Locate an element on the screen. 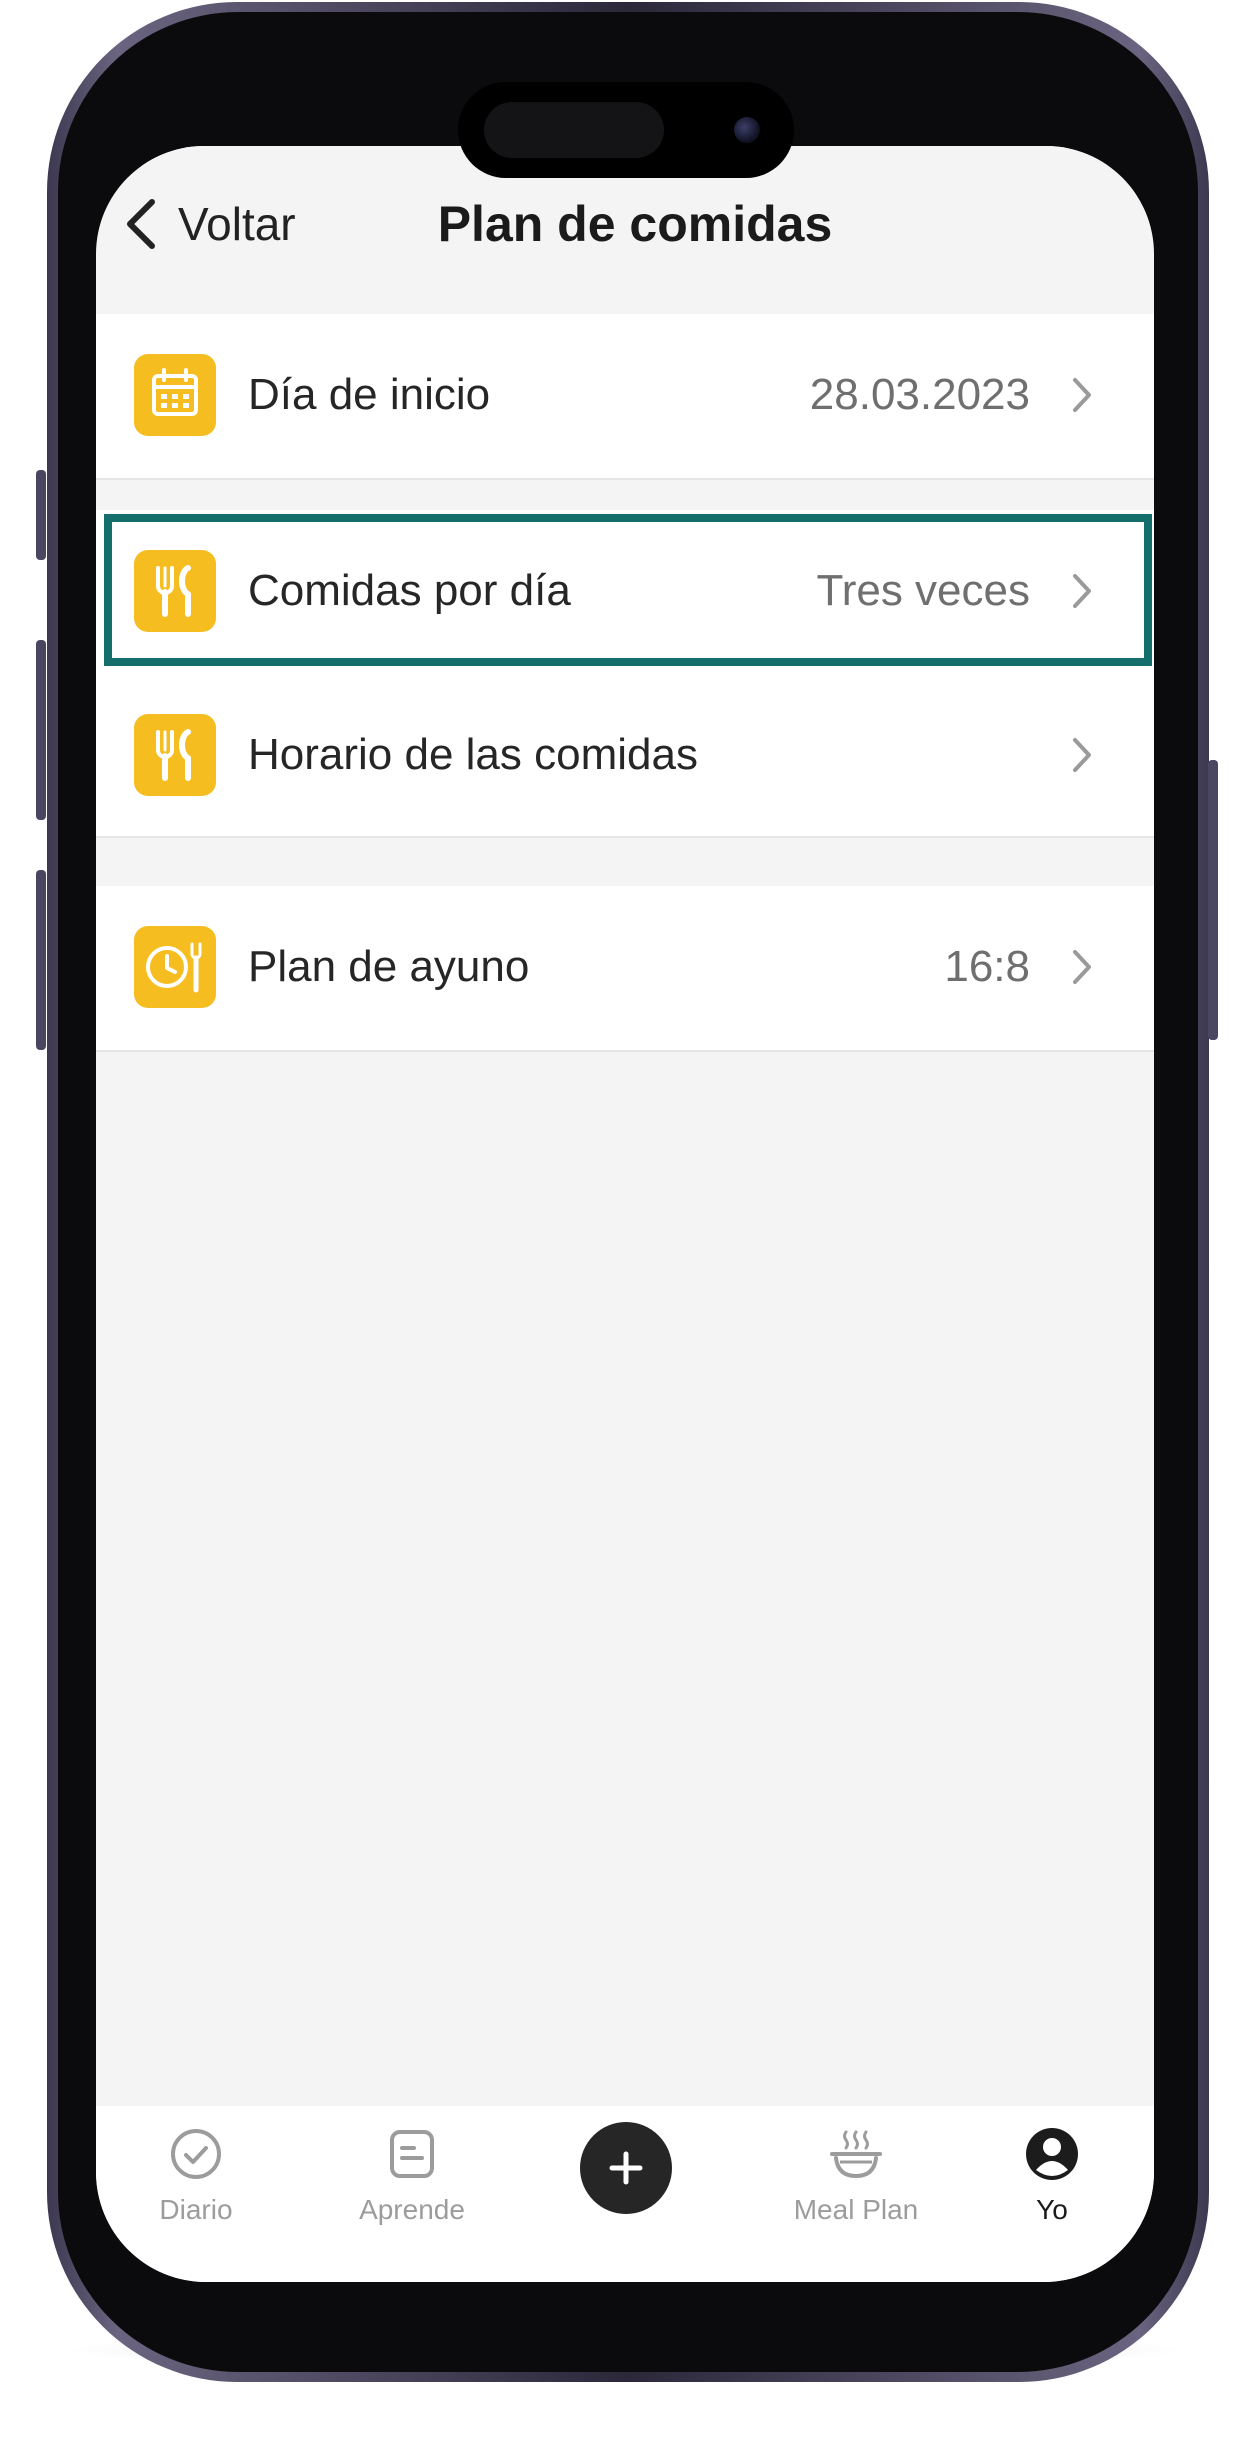 This screenshot has width=1253, height=2464. add-button is located at coordinates (626, 2168).